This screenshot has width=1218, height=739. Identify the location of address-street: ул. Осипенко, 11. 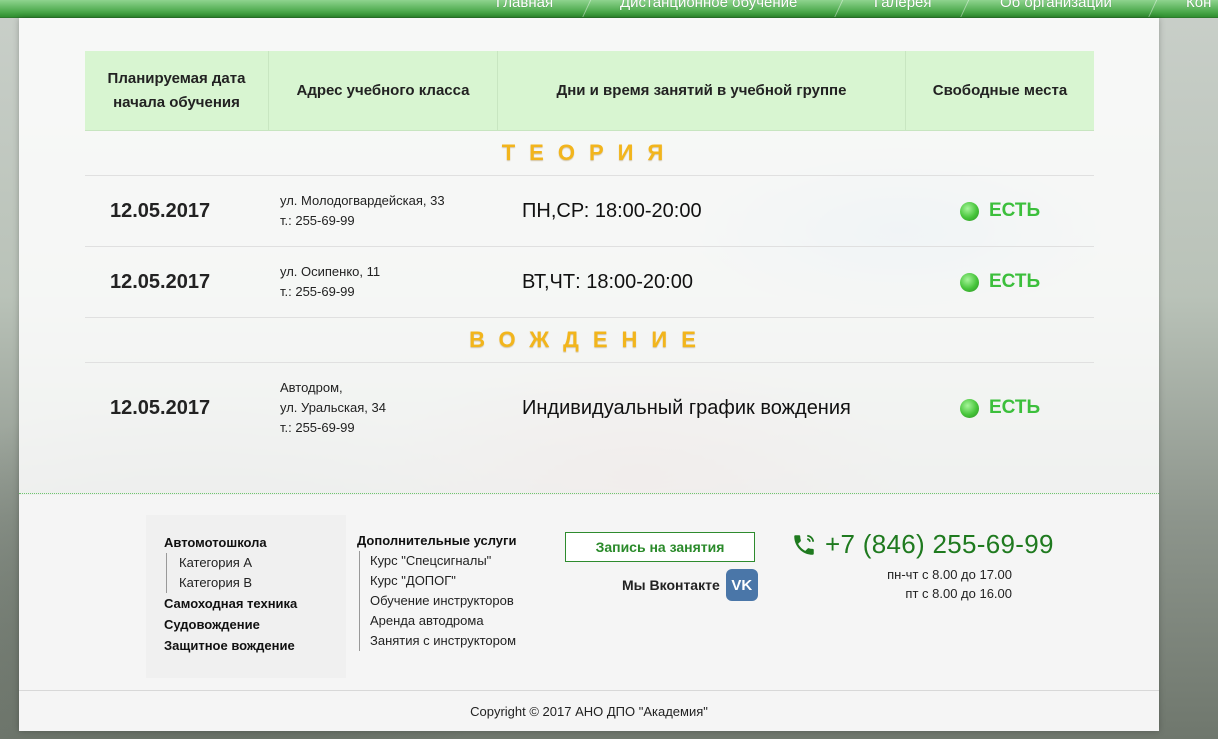
(330, 271).